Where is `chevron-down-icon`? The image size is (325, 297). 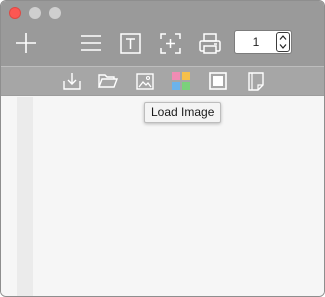
chevron-down-icon is located at coordinates (283, 46).